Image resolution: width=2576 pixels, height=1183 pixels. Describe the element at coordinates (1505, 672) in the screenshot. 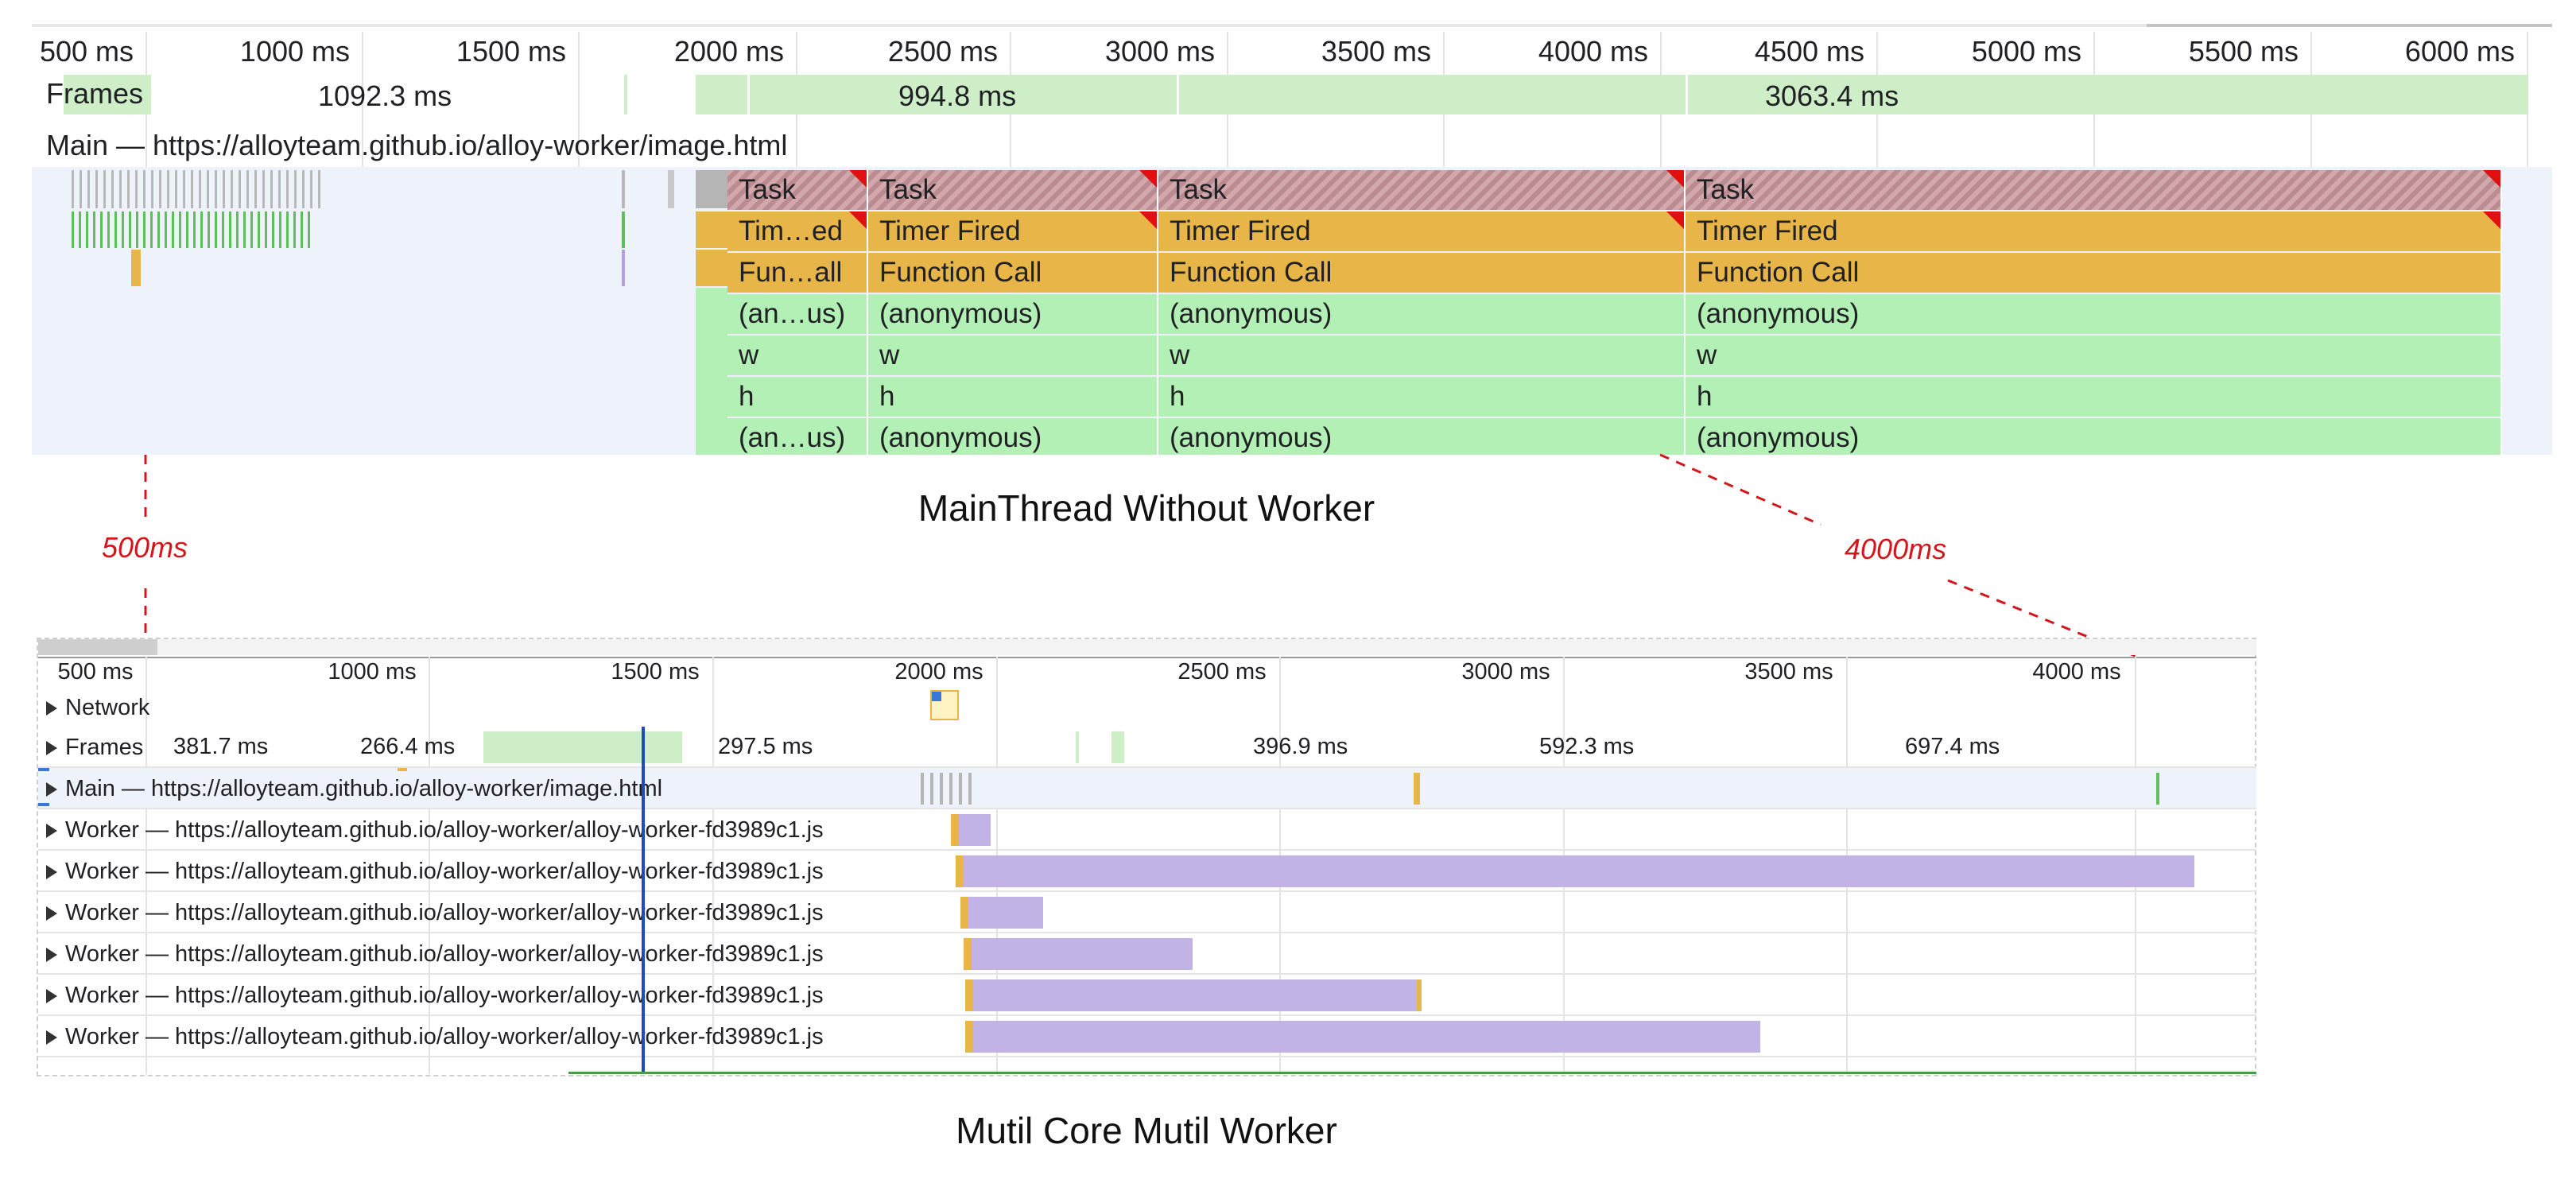

I see `ruler-tick: 3000 ms` at that location.